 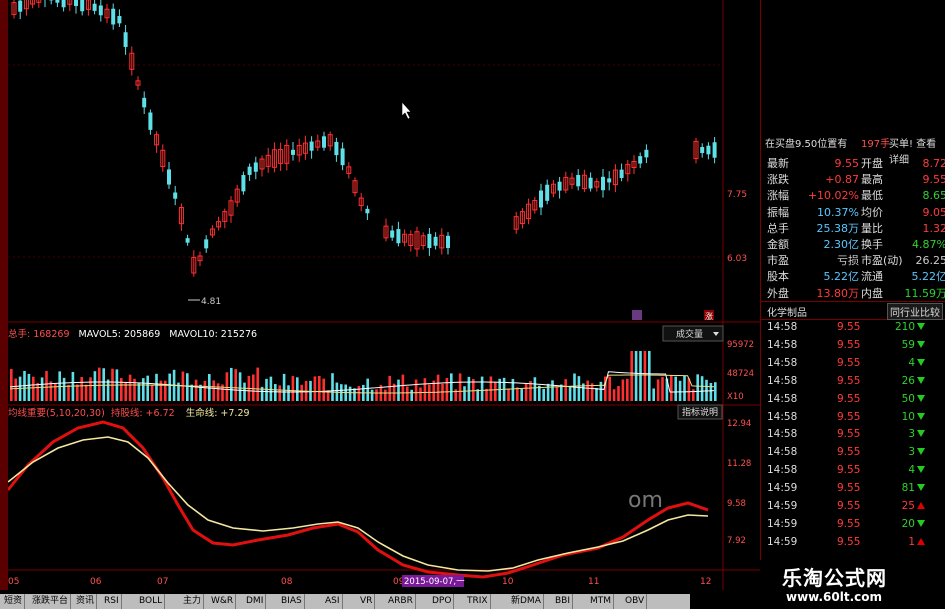 What do you see at coordinates (526, 601) in the screenshot?
I see `tab-indicator: 新DMA` at bounding box center [526, 601].